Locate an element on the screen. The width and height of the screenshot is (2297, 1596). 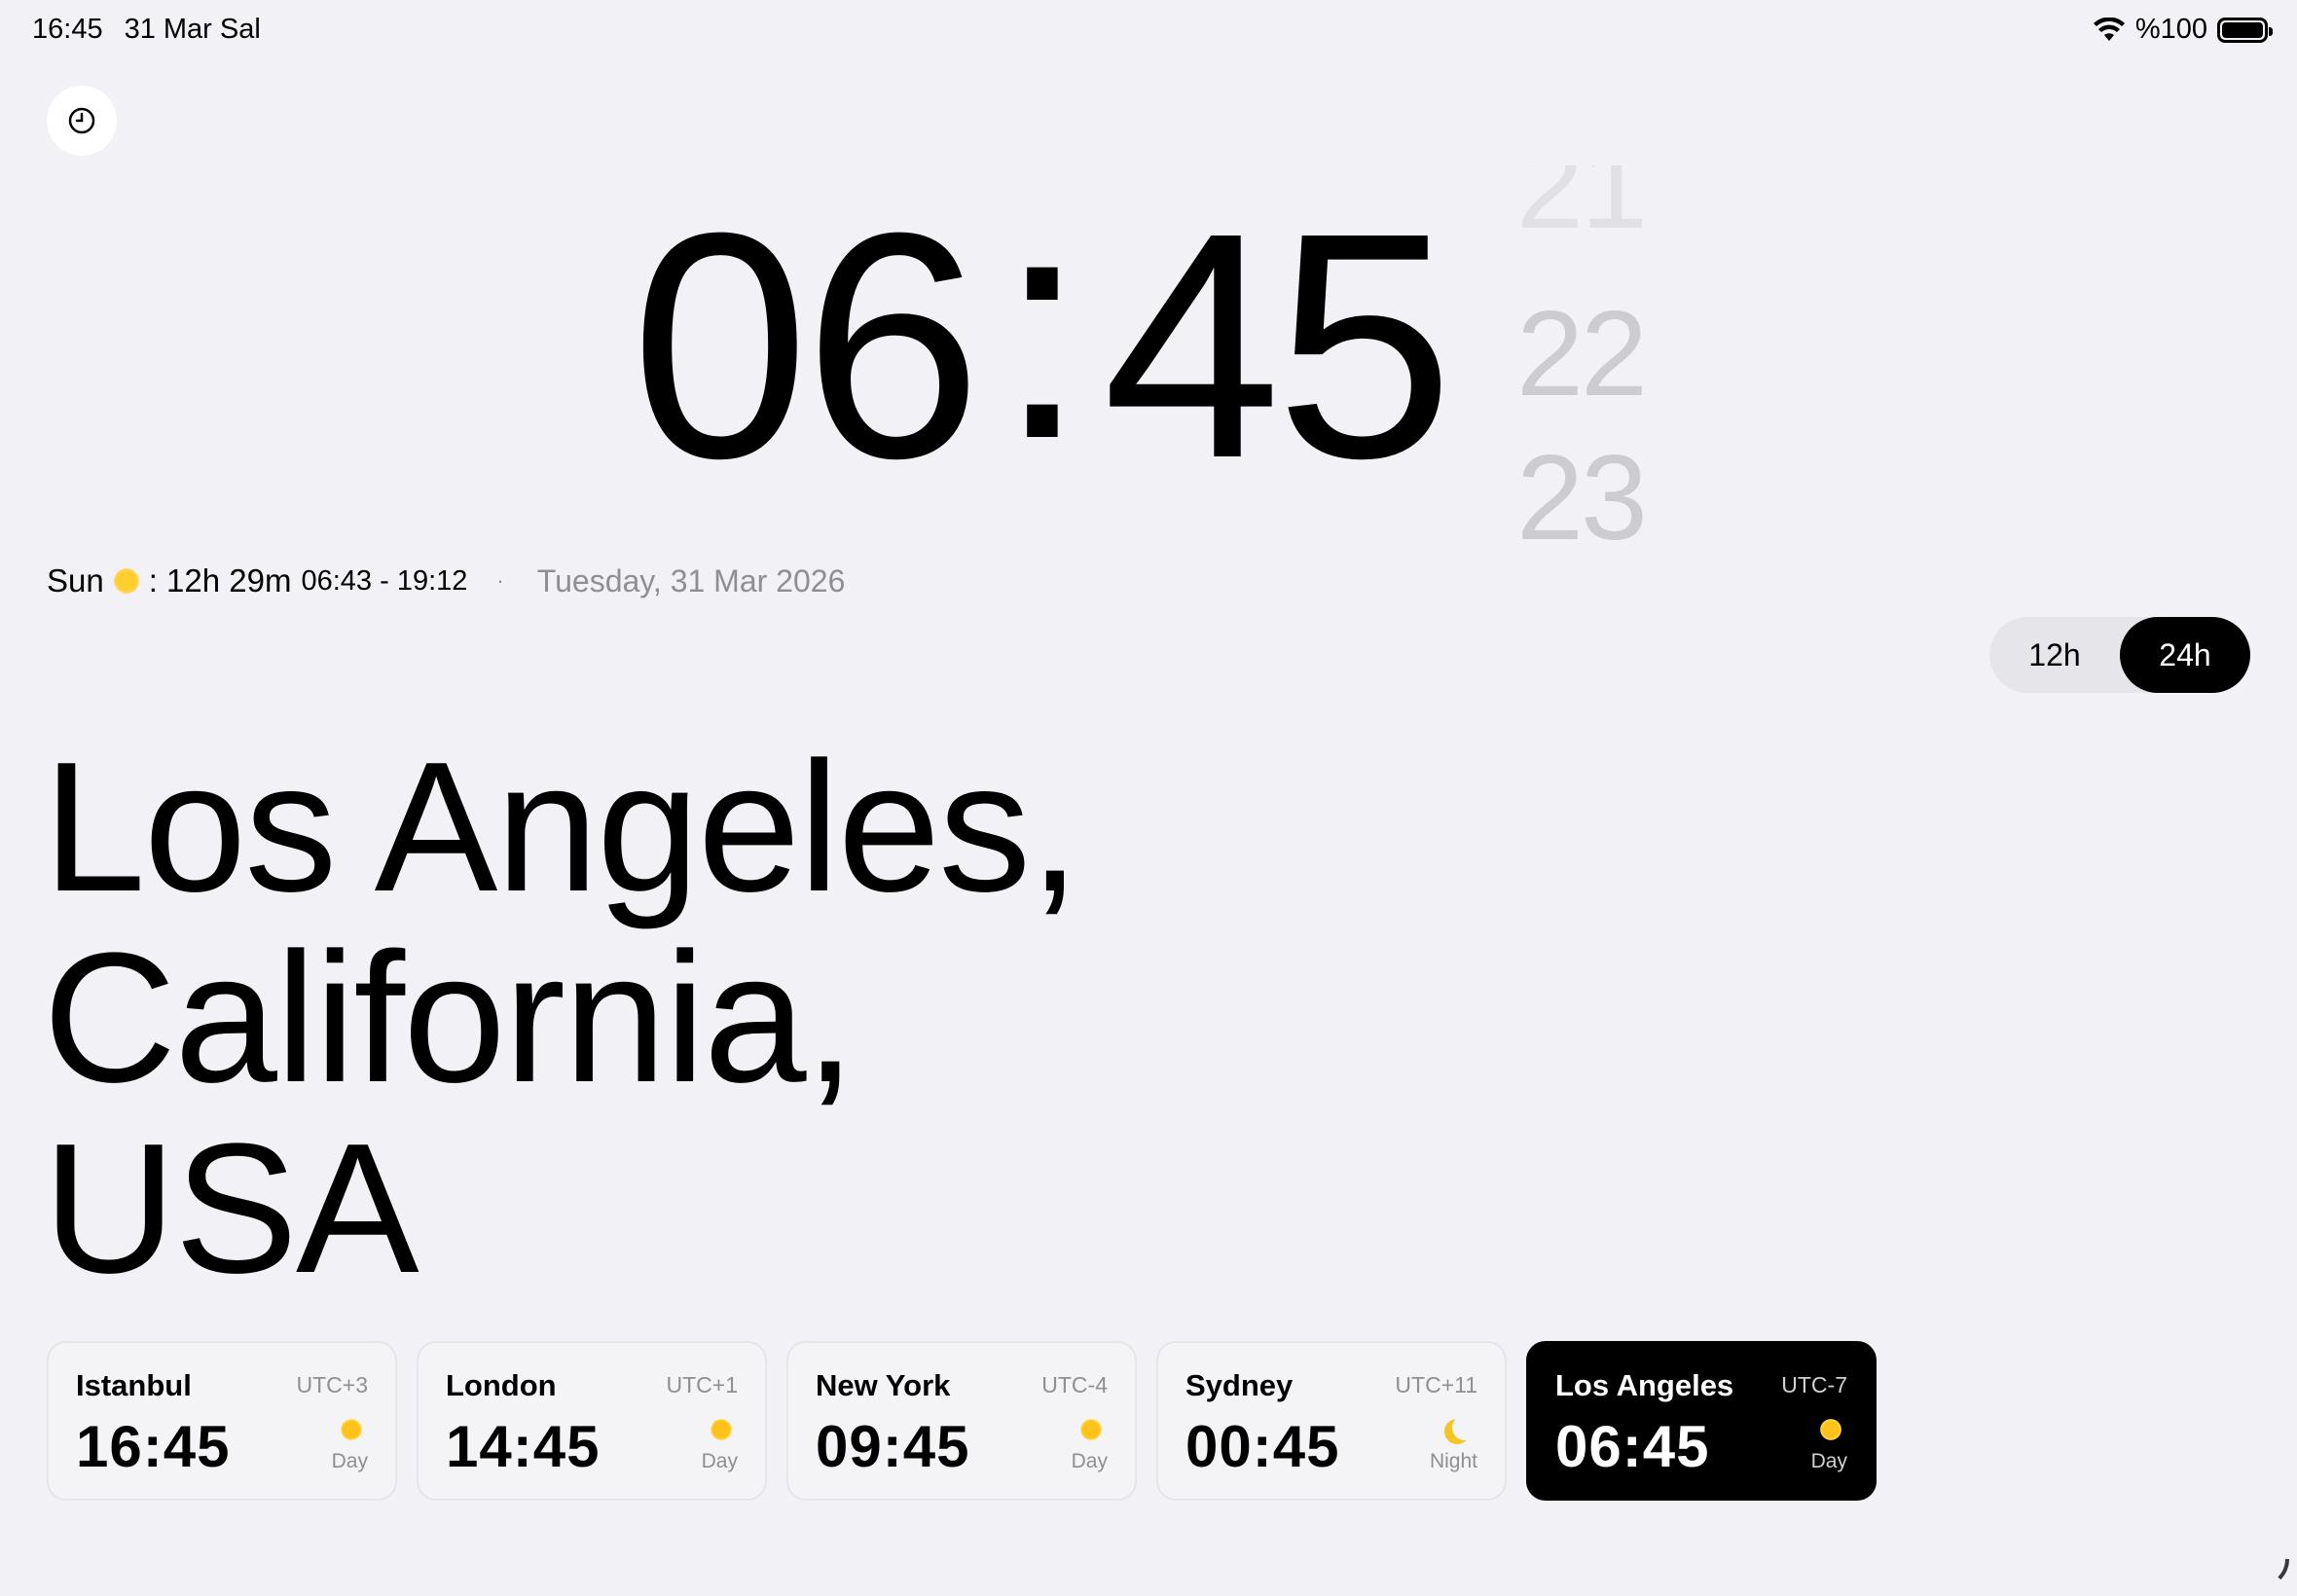
city-utc-offset: UTC-7 is located at coordinates (1814, 1384).